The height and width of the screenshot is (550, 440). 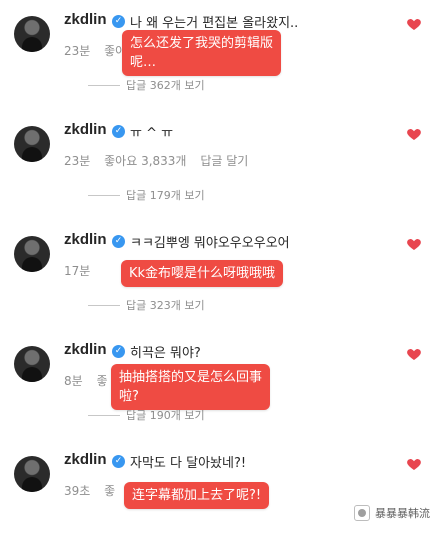 I want to click on watermark: 暴暴暴韩流, so click(x=392, y=513).